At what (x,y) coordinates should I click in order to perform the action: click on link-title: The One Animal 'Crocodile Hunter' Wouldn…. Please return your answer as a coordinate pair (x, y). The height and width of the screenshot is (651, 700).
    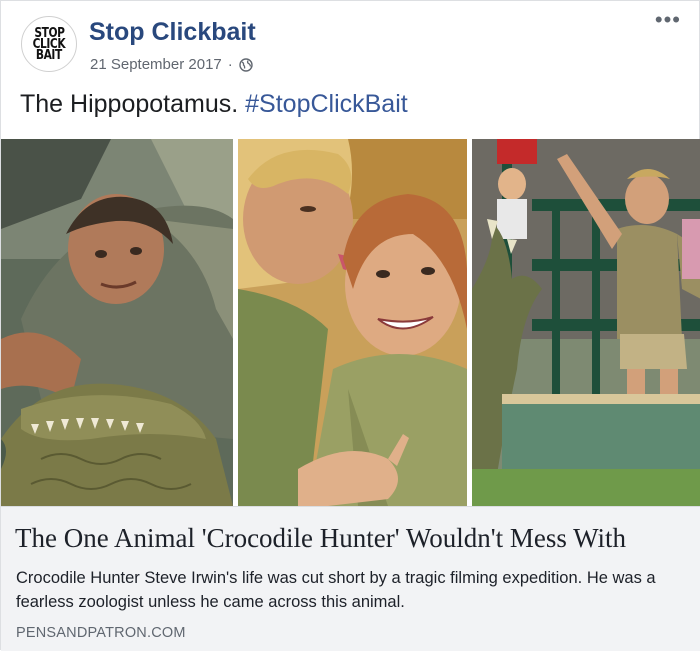
    Looking at the image, I should click on (320, 538).